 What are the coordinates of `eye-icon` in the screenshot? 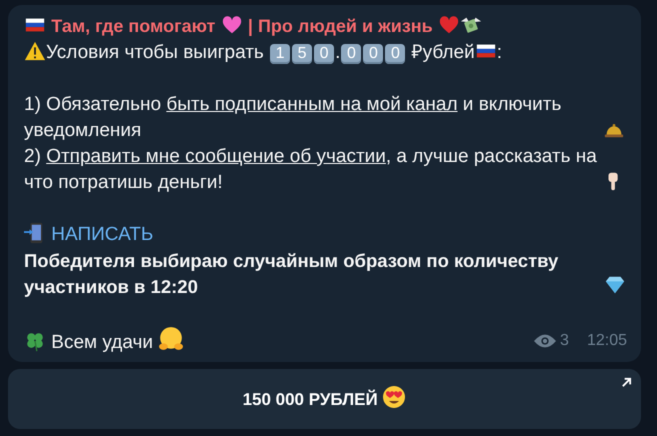 It's located at (545, 341).